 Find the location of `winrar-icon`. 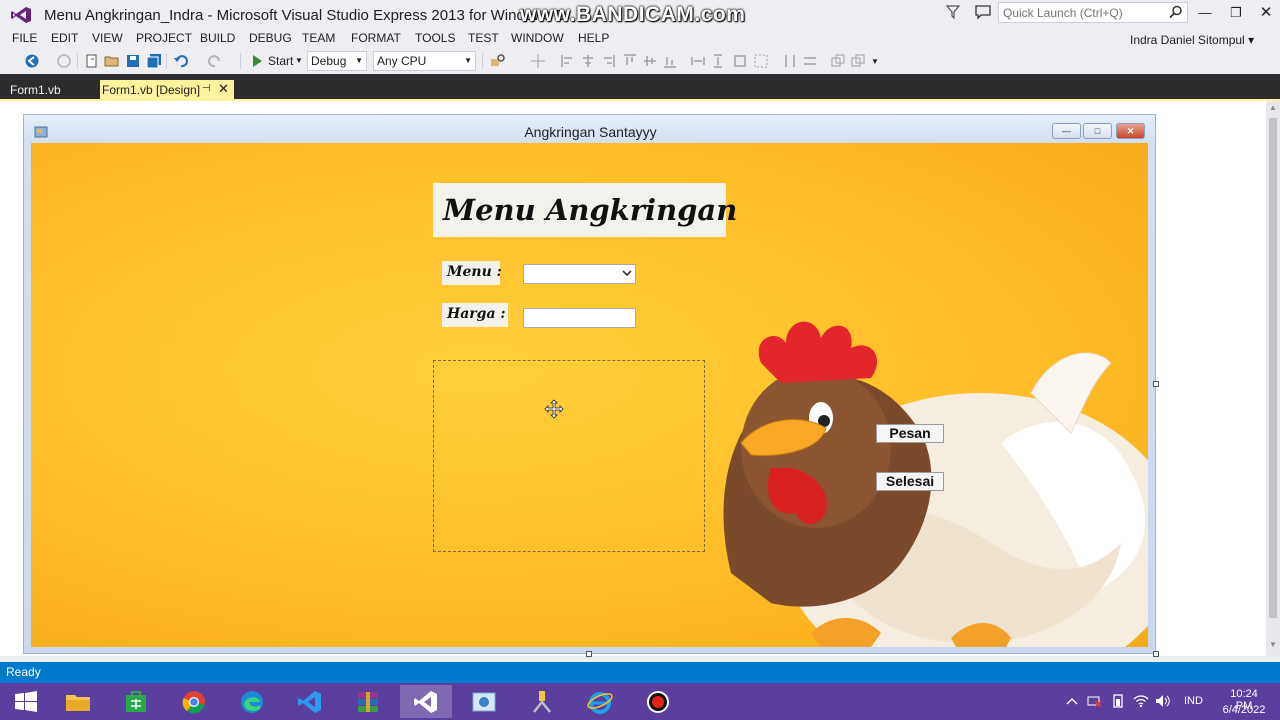

winrar-icon is located at coordinates (368, 702).